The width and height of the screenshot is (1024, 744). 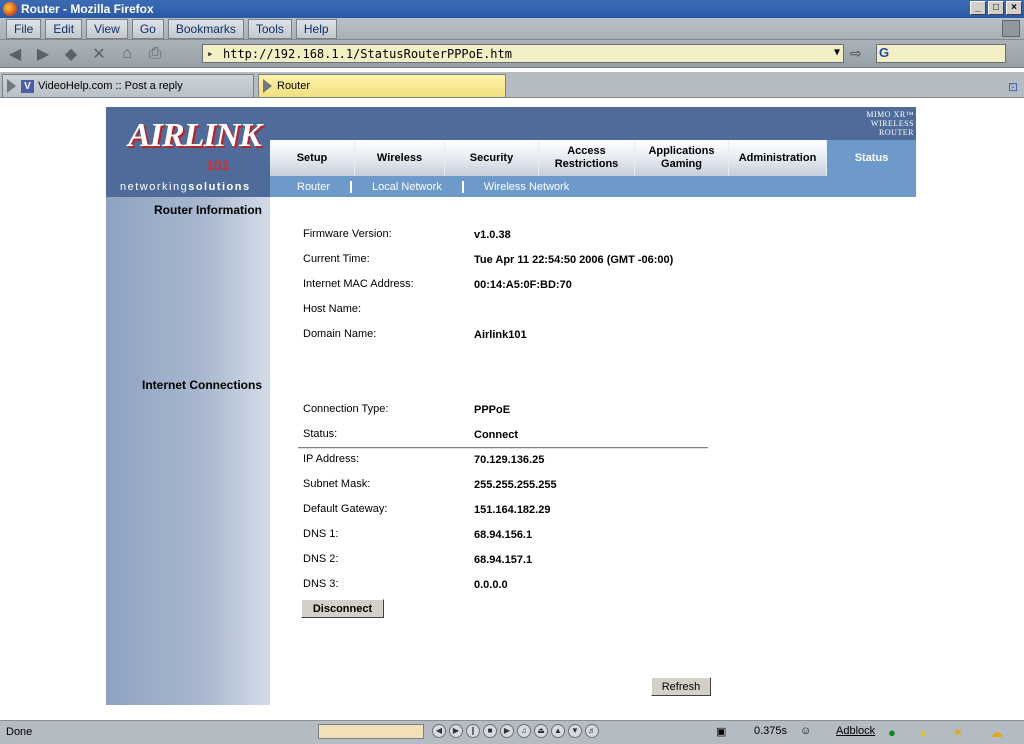 I want to click on url-text: http://192.168.1.1/StatusRouterPPPoE.htm, so click(x=367, y=53).